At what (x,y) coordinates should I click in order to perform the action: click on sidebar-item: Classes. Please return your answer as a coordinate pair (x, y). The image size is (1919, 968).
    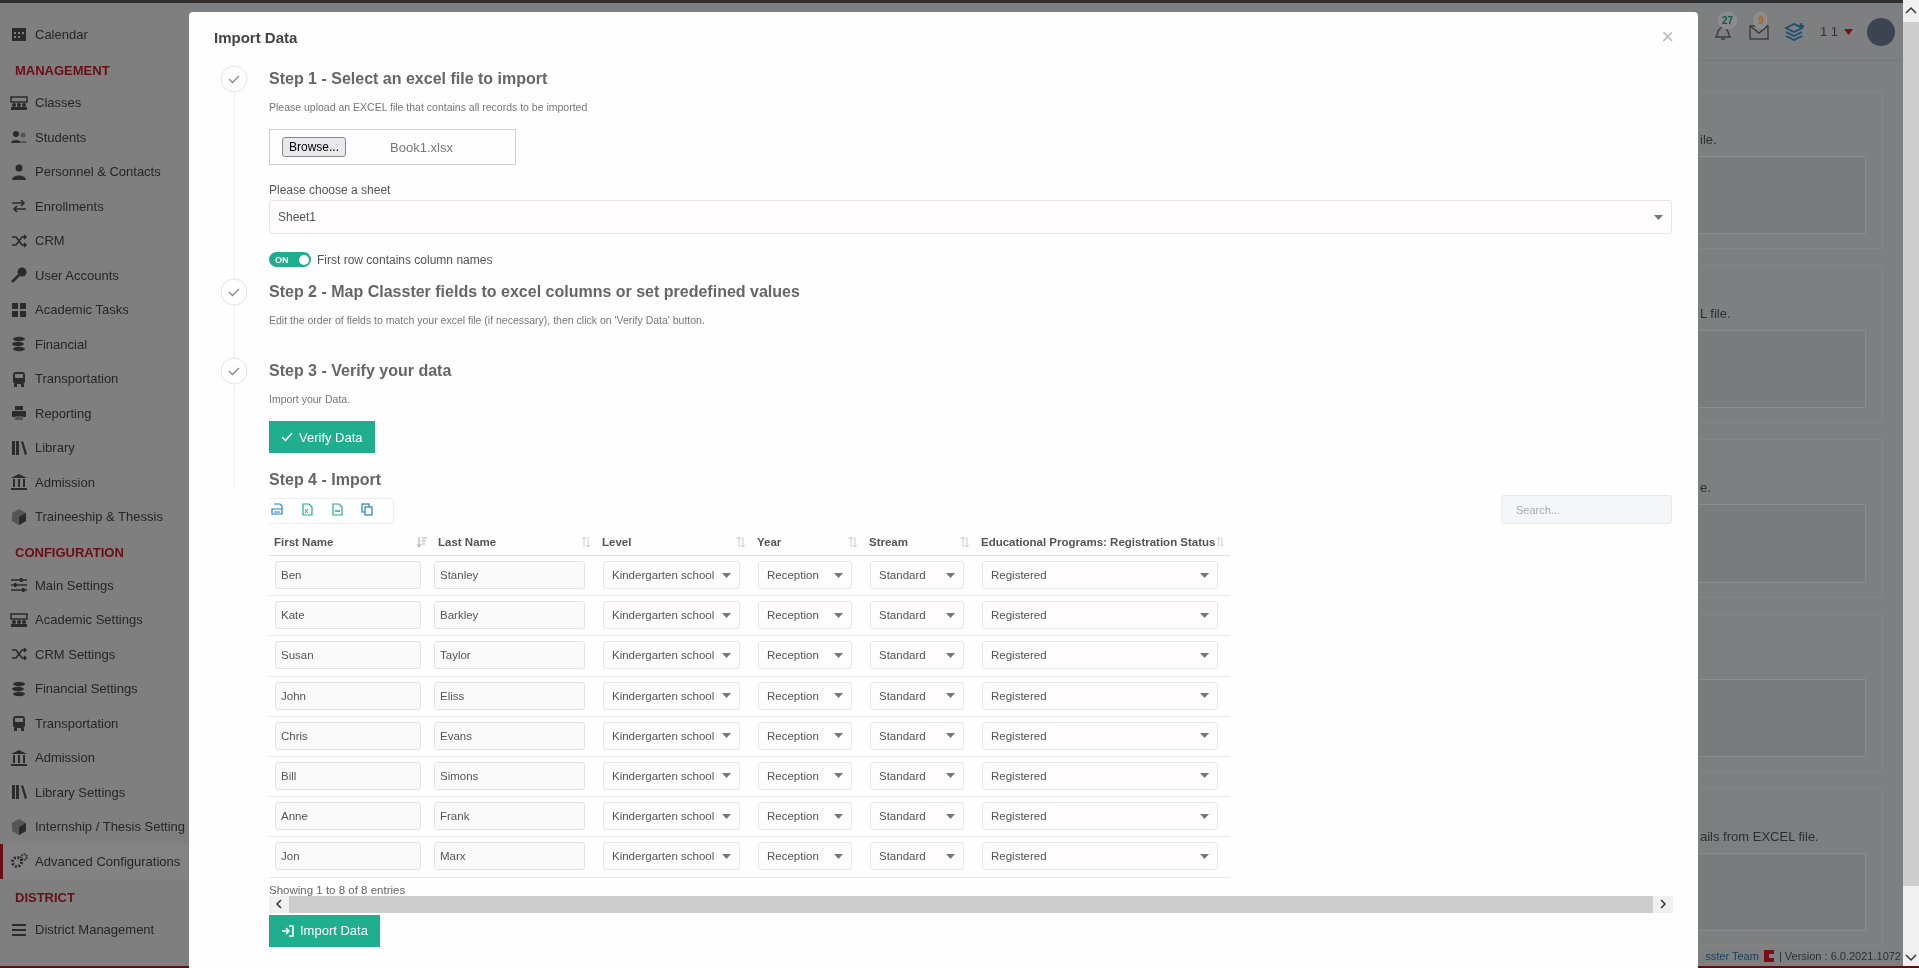
    Looking at the image, I should click on (94, 102).